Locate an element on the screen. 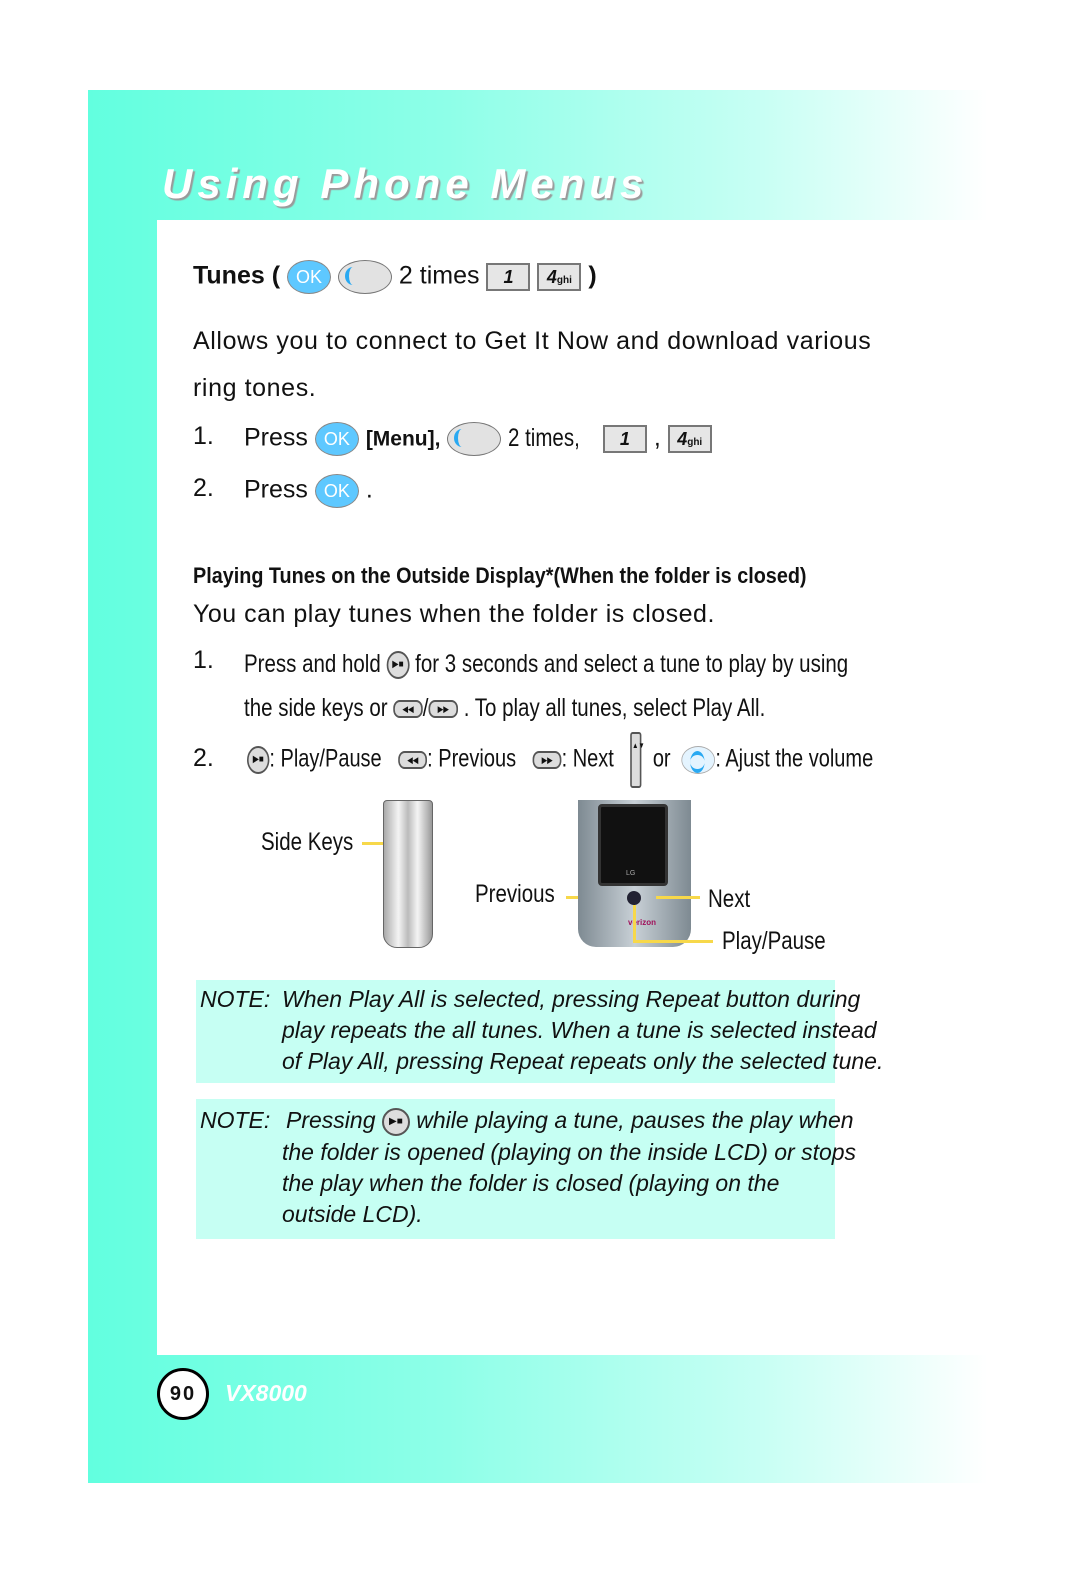 This screenshot has width=1080, height=1584. step-number: 1. is located at coordinates (203, 436).